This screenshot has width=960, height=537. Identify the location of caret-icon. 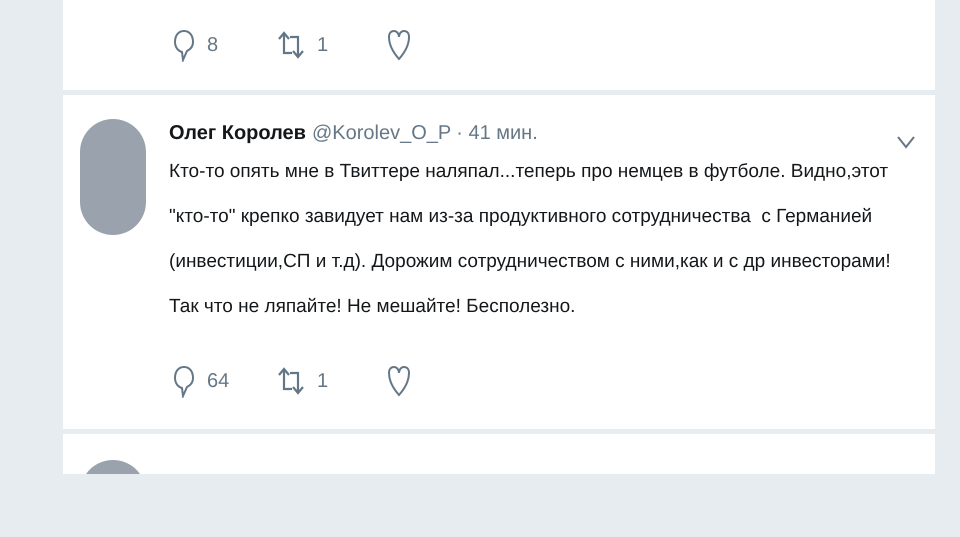
(906, 142).